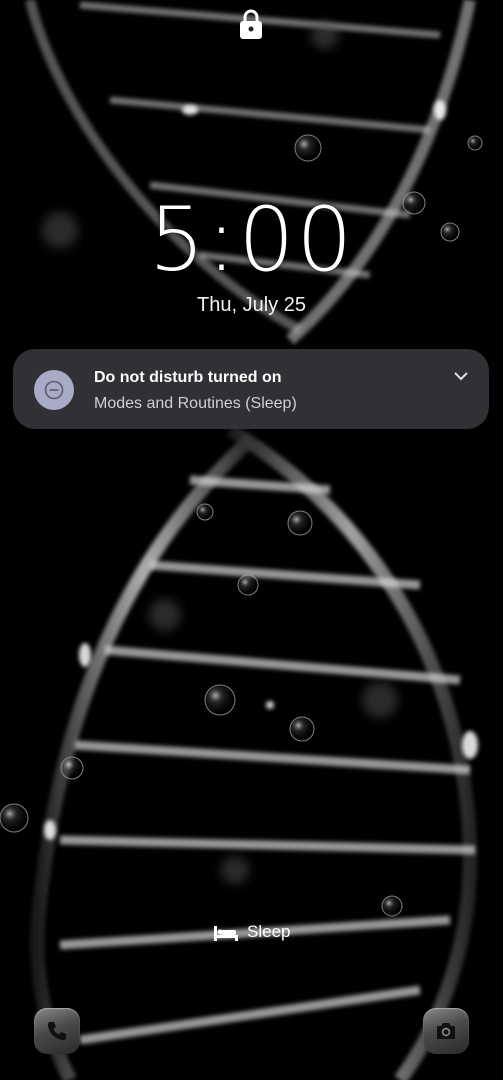 The width and height of the screenshot is (503, 1080). What do you see at coordinates (226, 933) in the screenshot?
I see `bed-icon` at bounding box center [226, 933].